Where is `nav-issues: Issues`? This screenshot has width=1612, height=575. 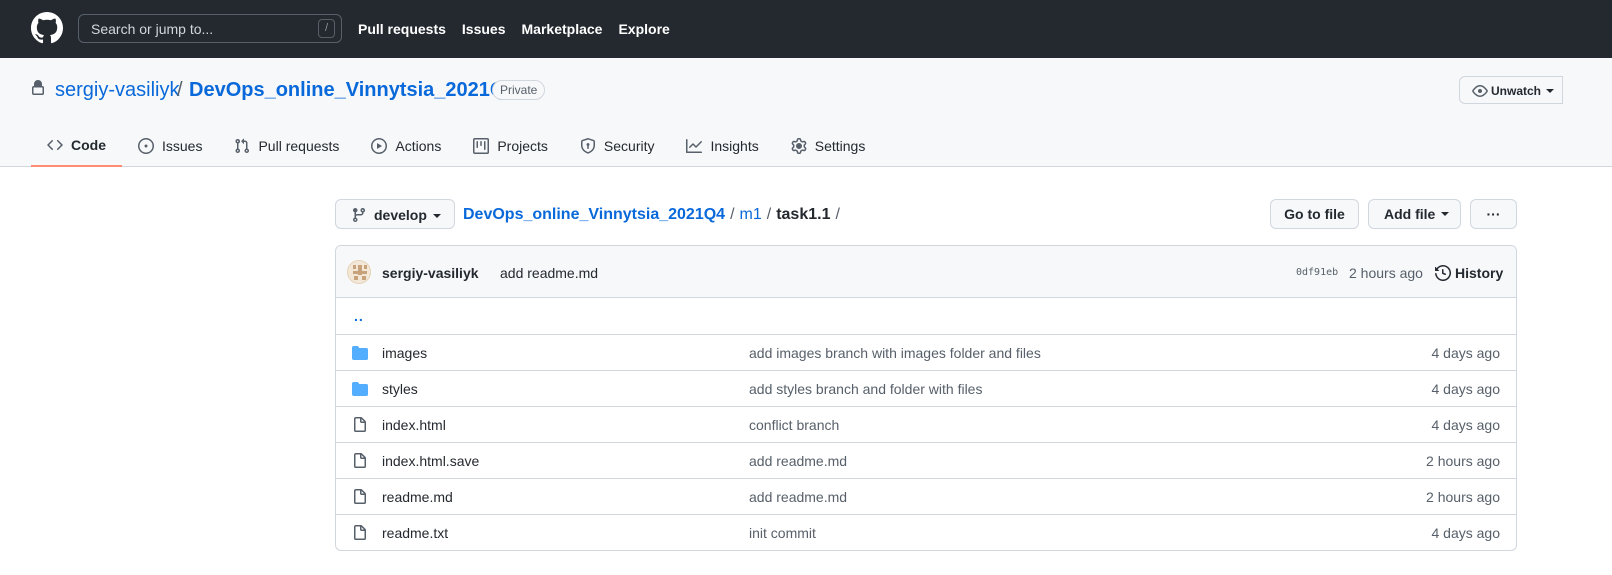
nav-issues: Issues is located at coordinates (484, 29).